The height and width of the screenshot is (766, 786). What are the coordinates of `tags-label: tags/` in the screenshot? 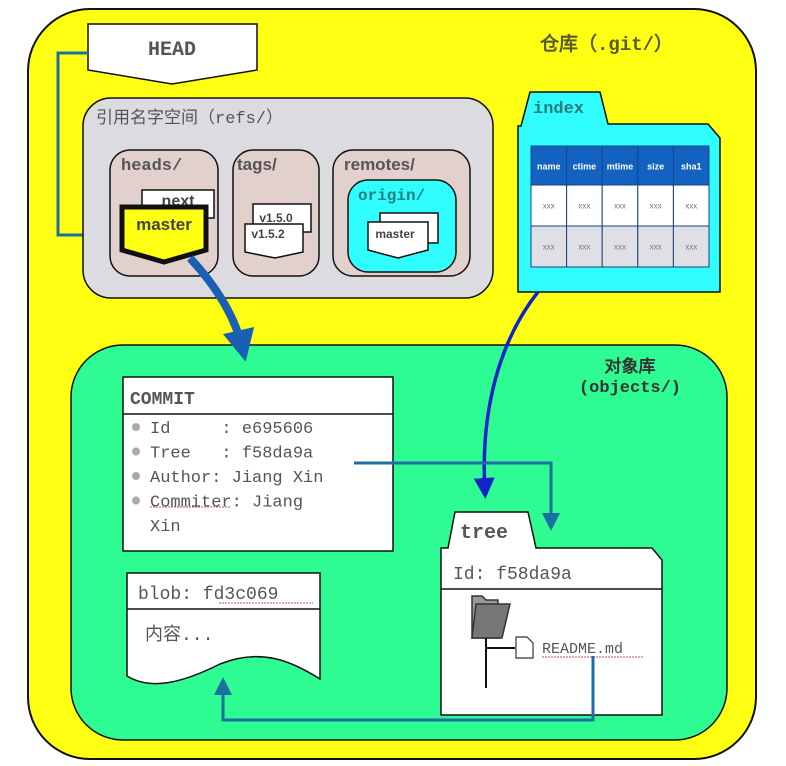 It's located at (257, 164).